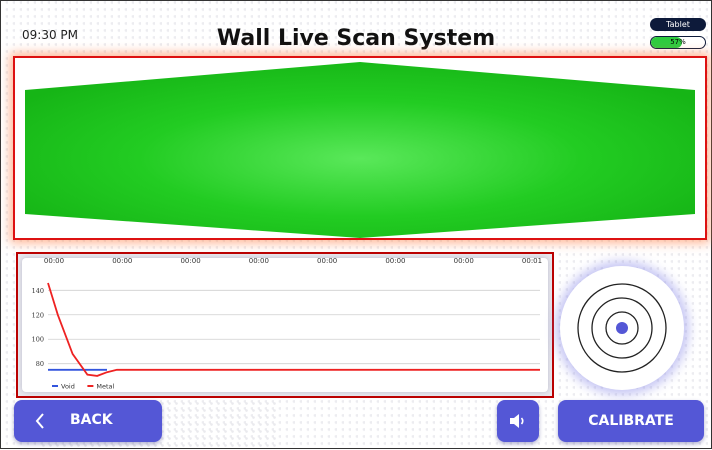 Image resolution: width=712 pixels, height=450 pixels. Describe the element at coordinates (678, 24) in the screenshot. I see `device-badge: Tablet` at that location.